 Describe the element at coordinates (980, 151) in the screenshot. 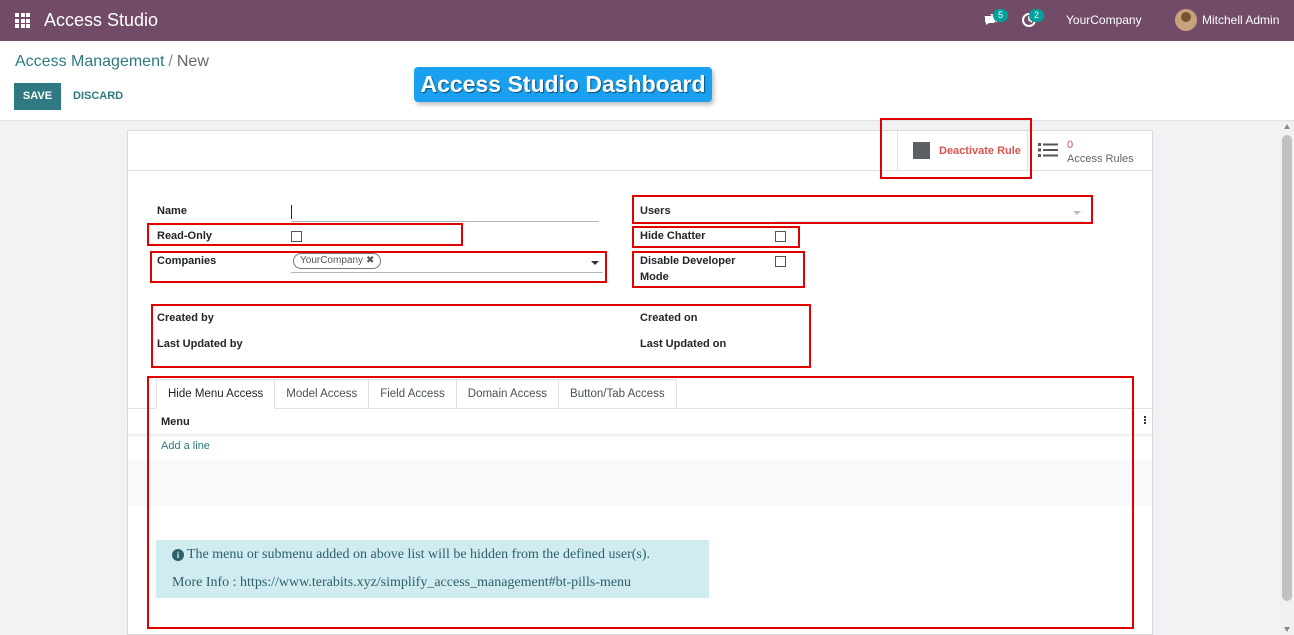

I see `deactivate-rule-label: Deactivate Rule` at that location.